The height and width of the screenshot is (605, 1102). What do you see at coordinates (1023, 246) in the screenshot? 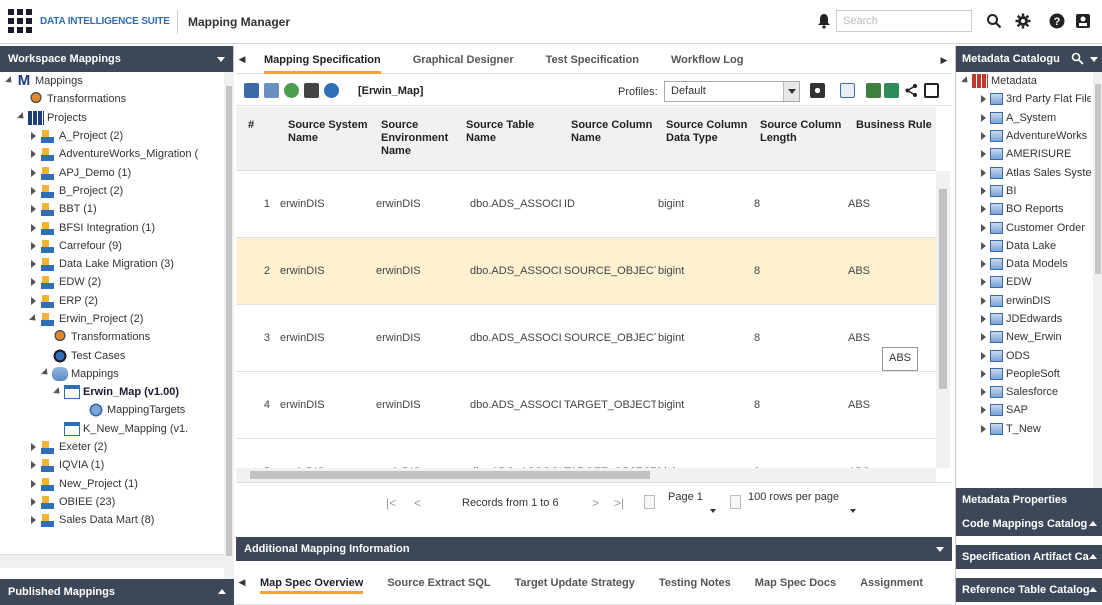
I see `metadata-item: Data Lake` at bounding box center [1023, 246].